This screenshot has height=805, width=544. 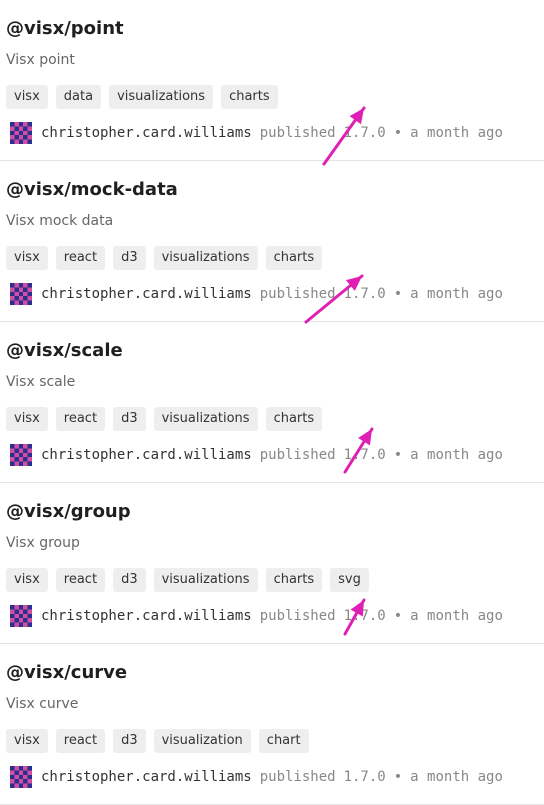 What do you see at coordinates (64, 350) in the screenshot?
I see `package-name-link: @visx/scale` at bounding box center [64, 350].